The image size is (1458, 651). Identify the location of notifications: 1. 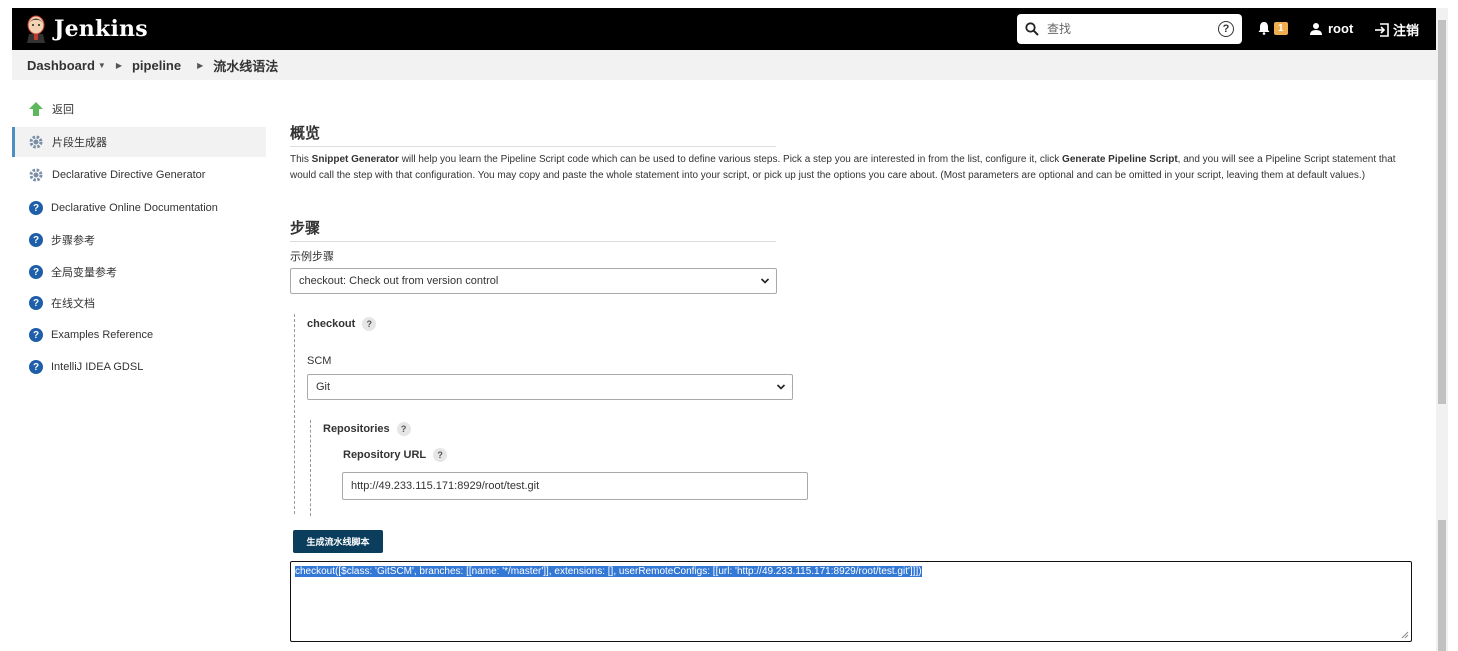
(1272, 28).